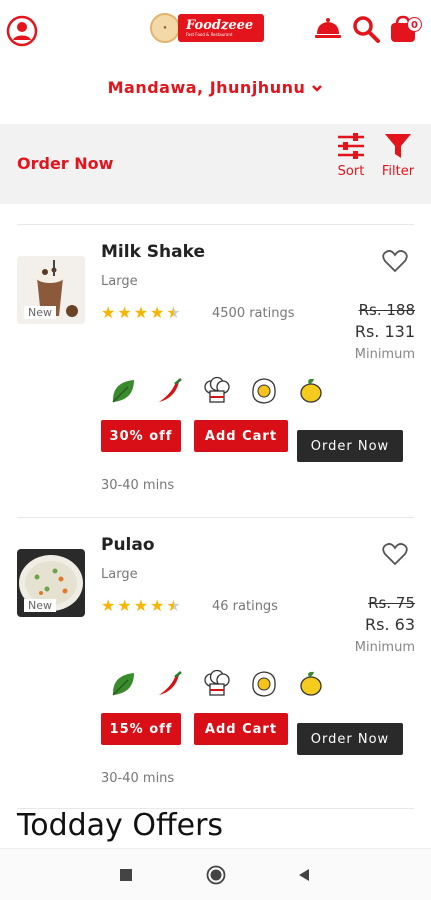 The image size is (431, 900). What do you see at coordinates (386, 310) in the screenshot?
I see `original-price: Rs. 188` at bounding box center [386, 310].